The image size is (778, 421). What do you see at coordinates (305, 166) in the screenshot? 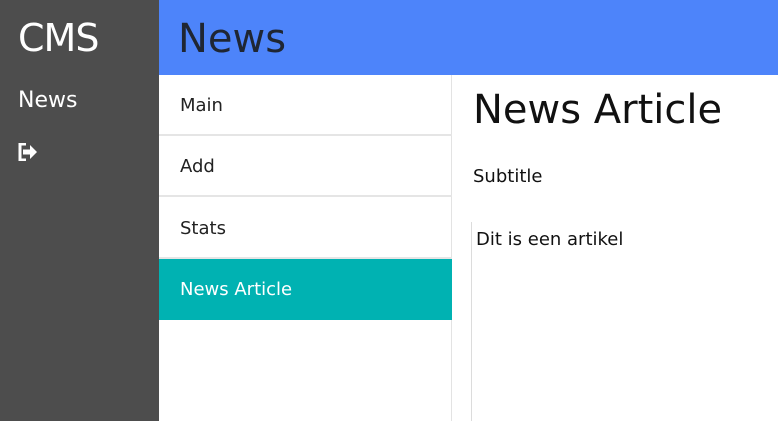
I see `list-item-add: Add` at bounding box center [305, 166].